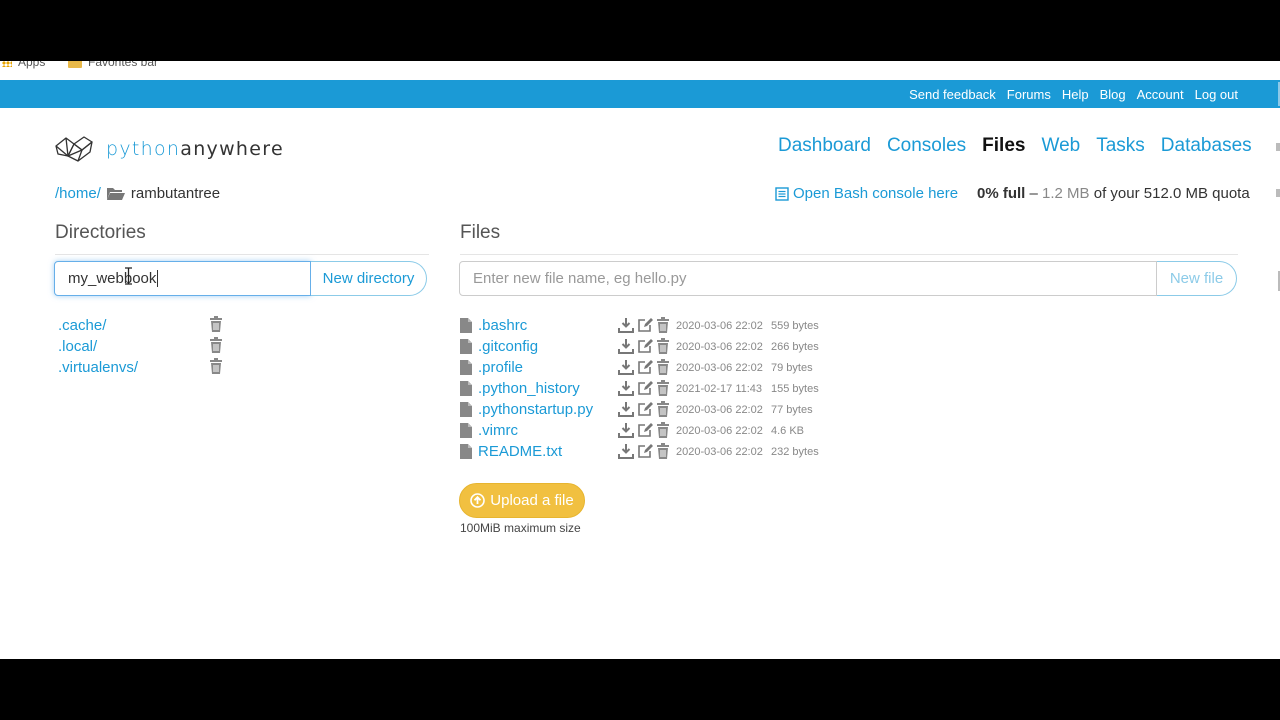 Image resolution: width=1280 pixels, height=720 pixels. What do you see at coordinates (824, 146) in the screenshot?
I see `nav-dashboard: Dashboard` at bounding box center [824, 146].